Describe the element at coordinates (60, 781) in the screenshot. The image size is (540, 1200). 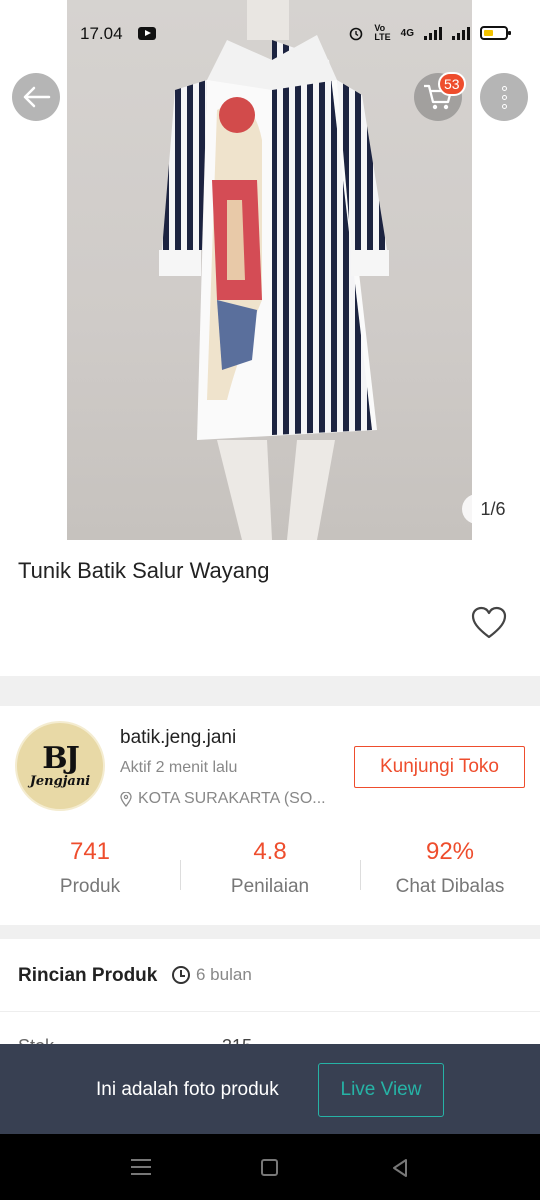
I see `shop-logo-text: Jengjani` at that location.